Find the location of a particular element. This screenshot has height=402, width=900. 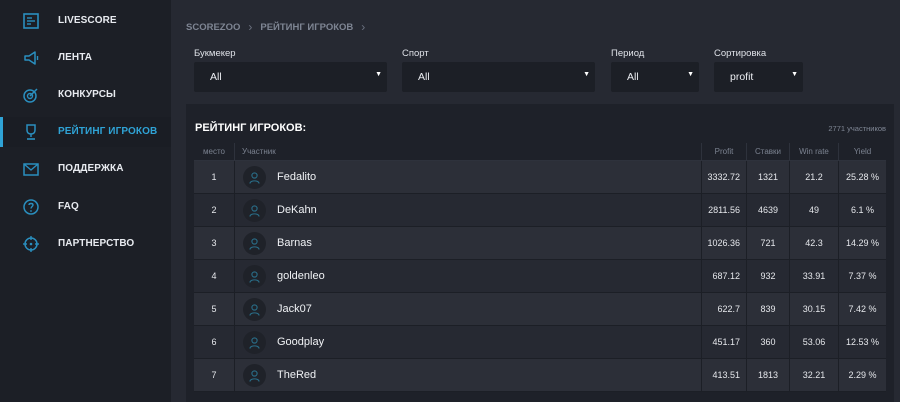

scoreboard-icon is located at coordinates (31, 21).